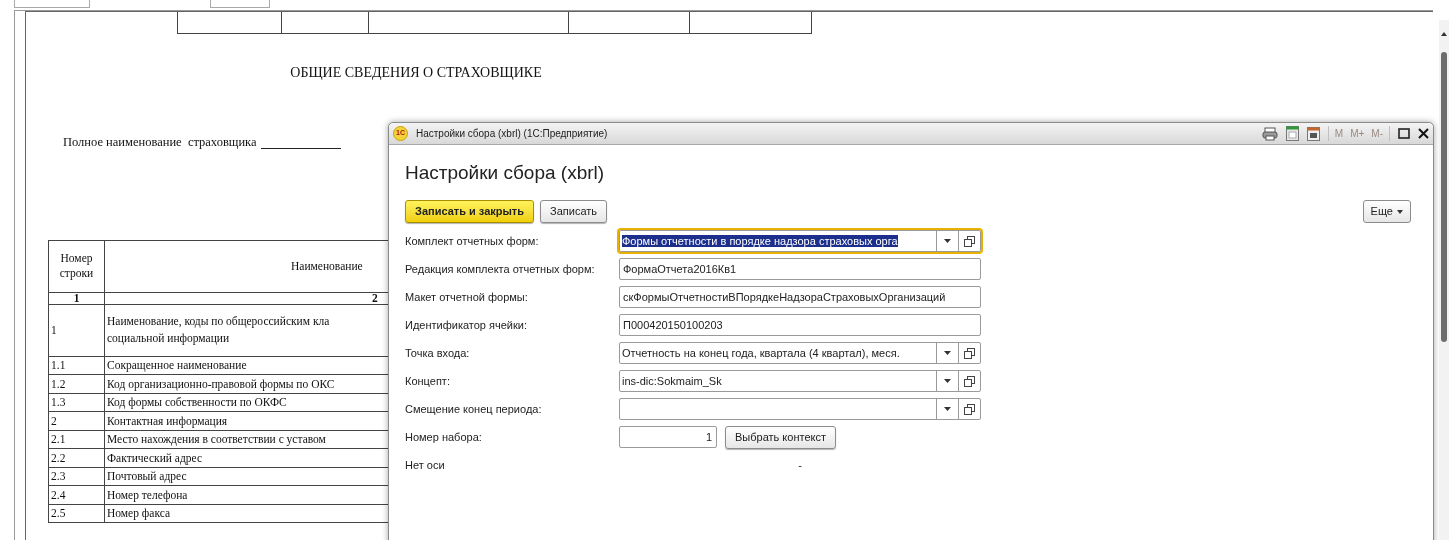 The height and width of the screenshot is (540, 1449). What do you see at coordinates (147, 495) in the screenshot?
I see `table-cell-text: Номер телефона` at bounding box center [147, 495].